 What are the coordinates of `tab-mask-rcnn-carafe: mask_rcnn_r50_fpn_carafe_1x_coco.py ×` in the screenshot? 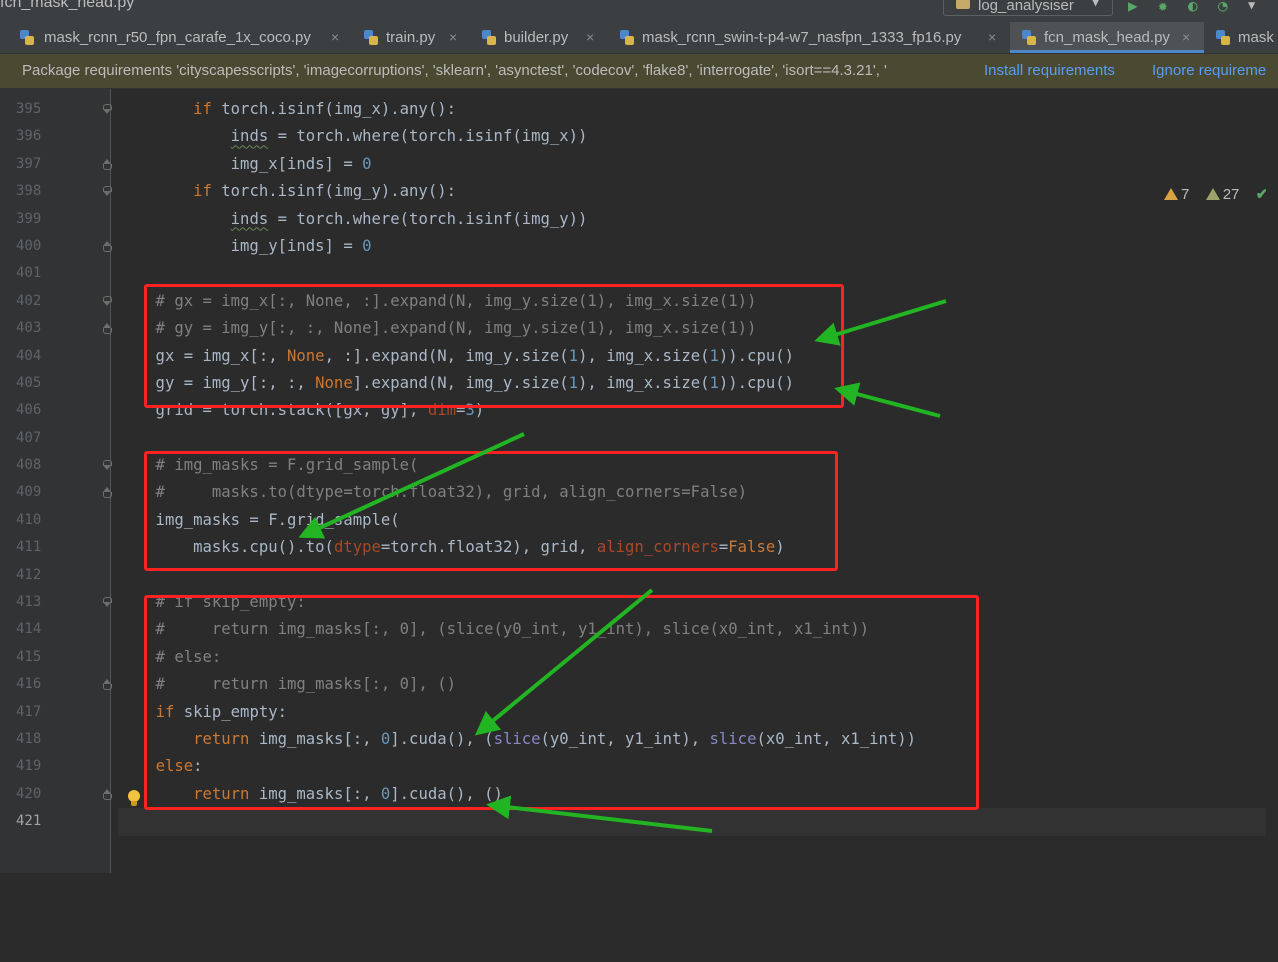 It's located at (176, 37).